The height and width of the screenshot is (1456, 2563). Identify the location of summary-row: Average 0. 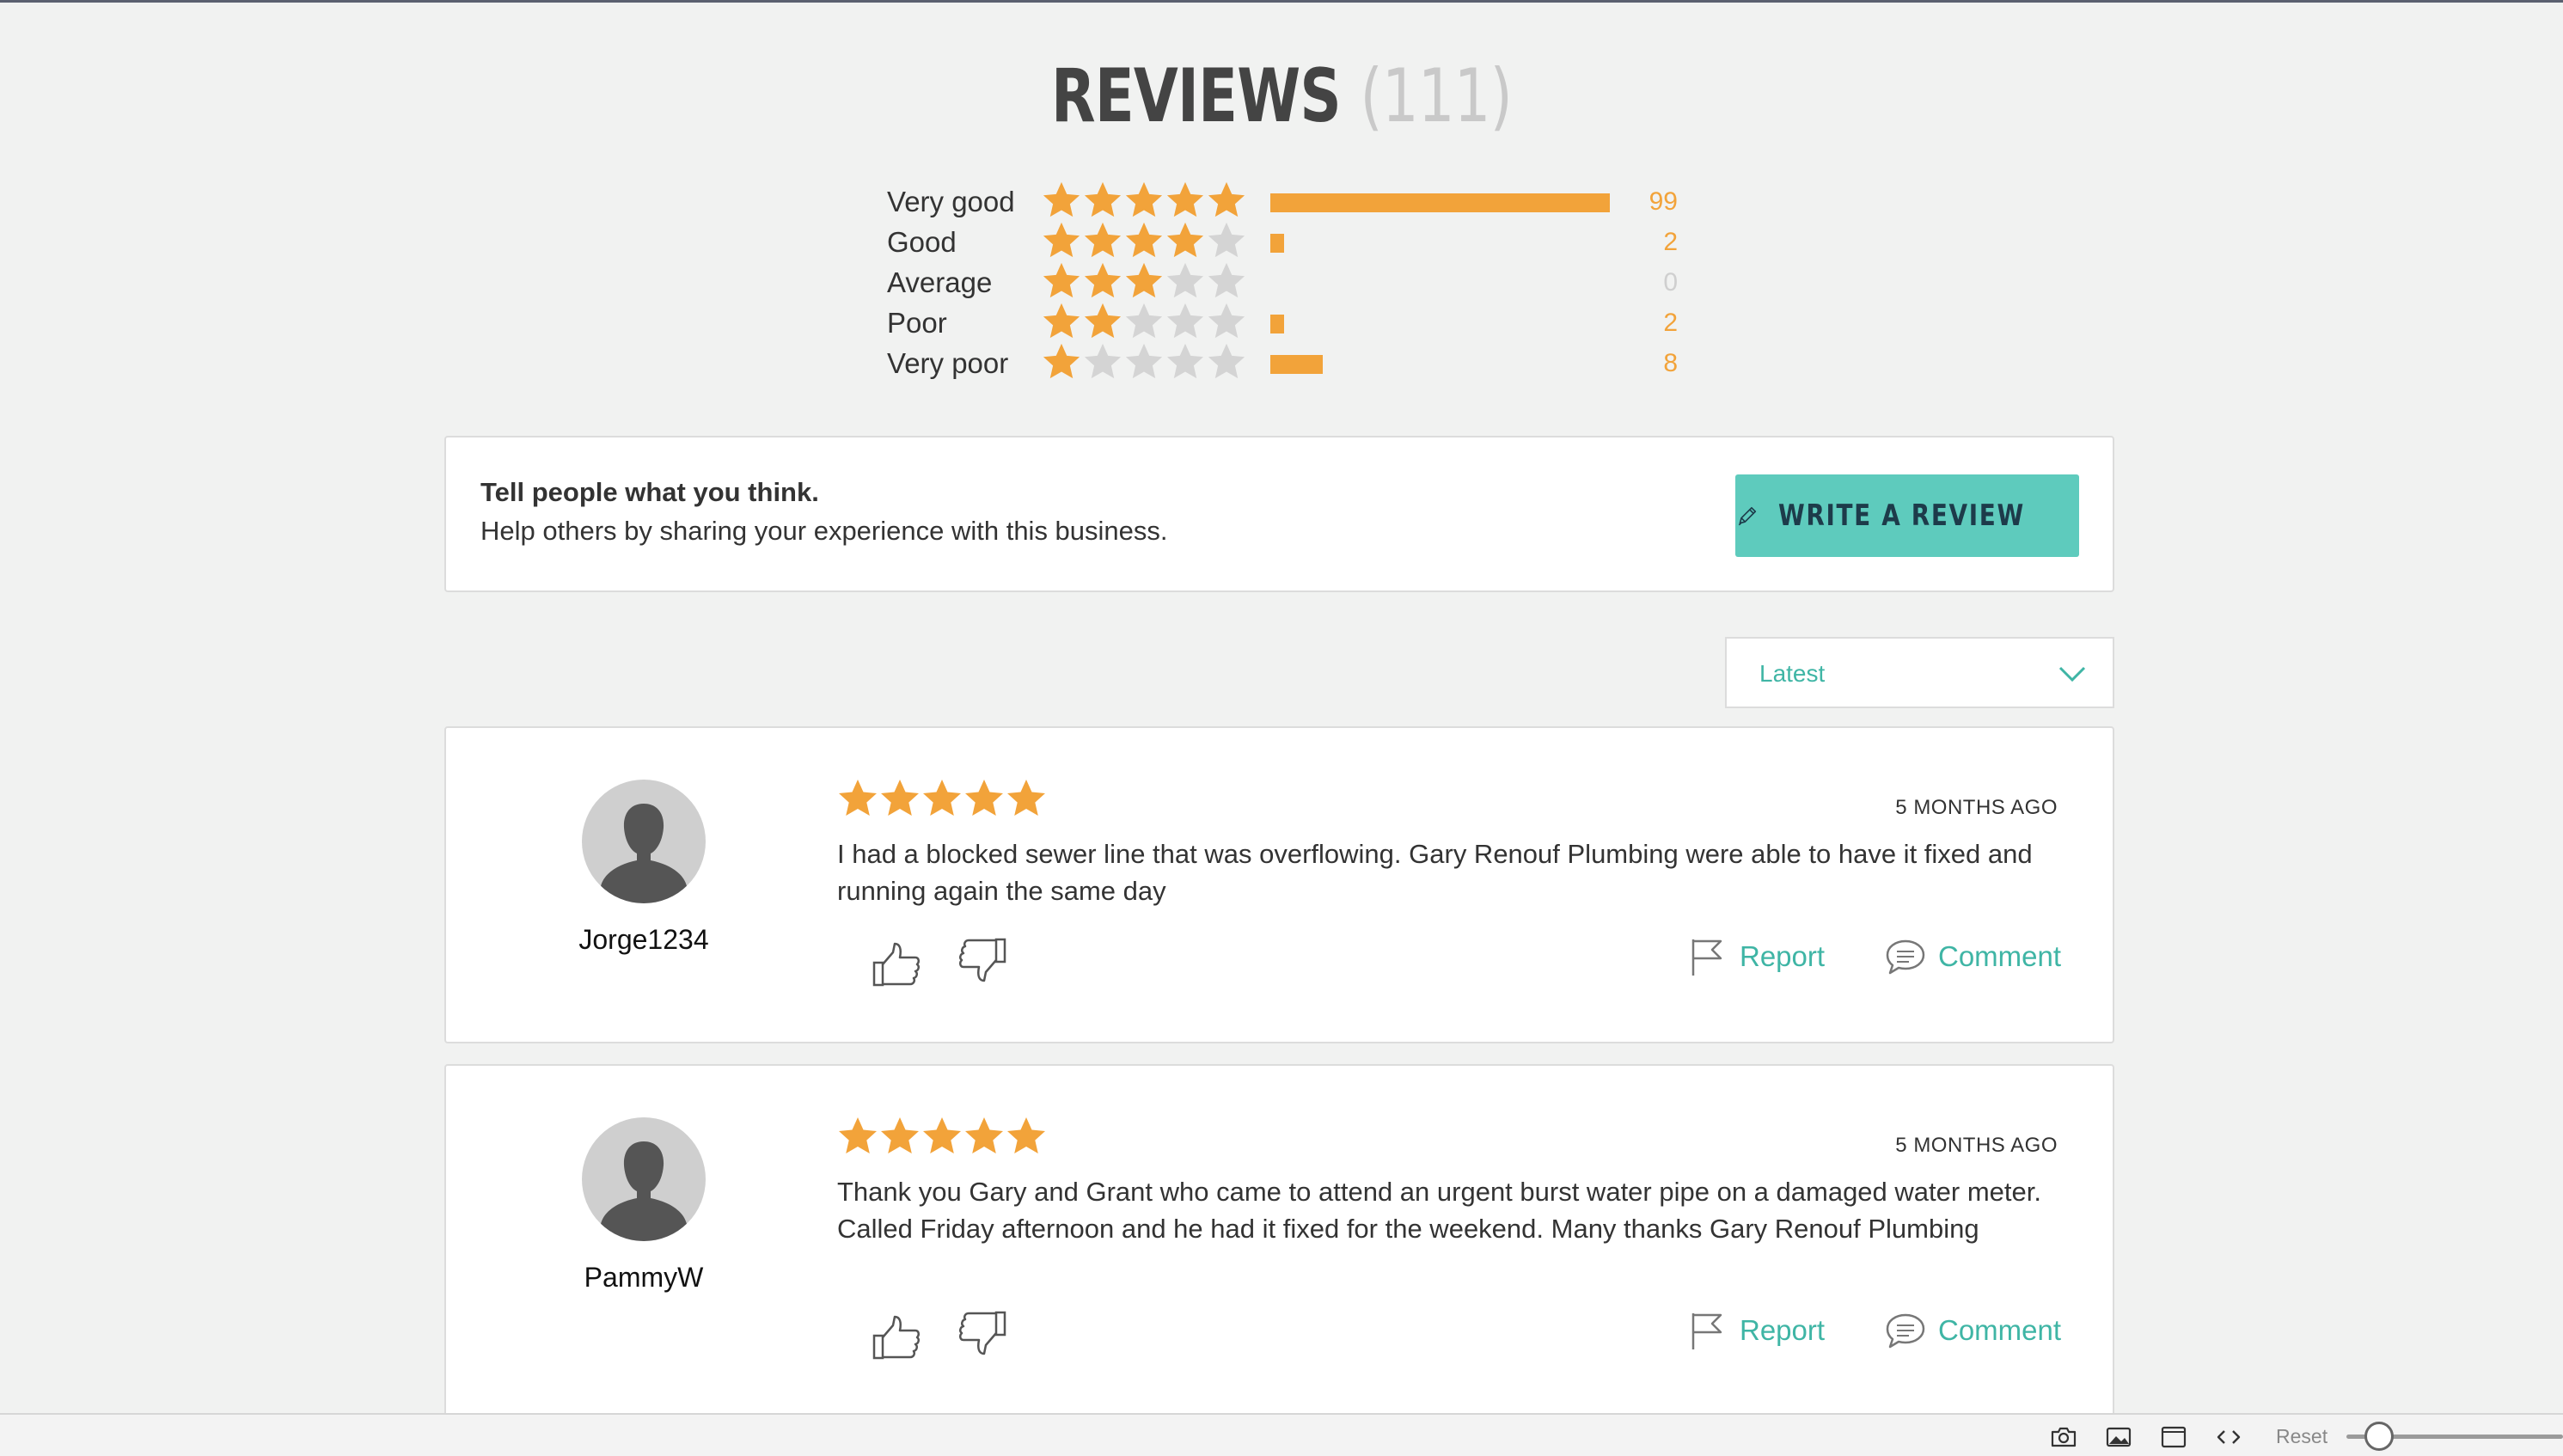
(1282, 281).